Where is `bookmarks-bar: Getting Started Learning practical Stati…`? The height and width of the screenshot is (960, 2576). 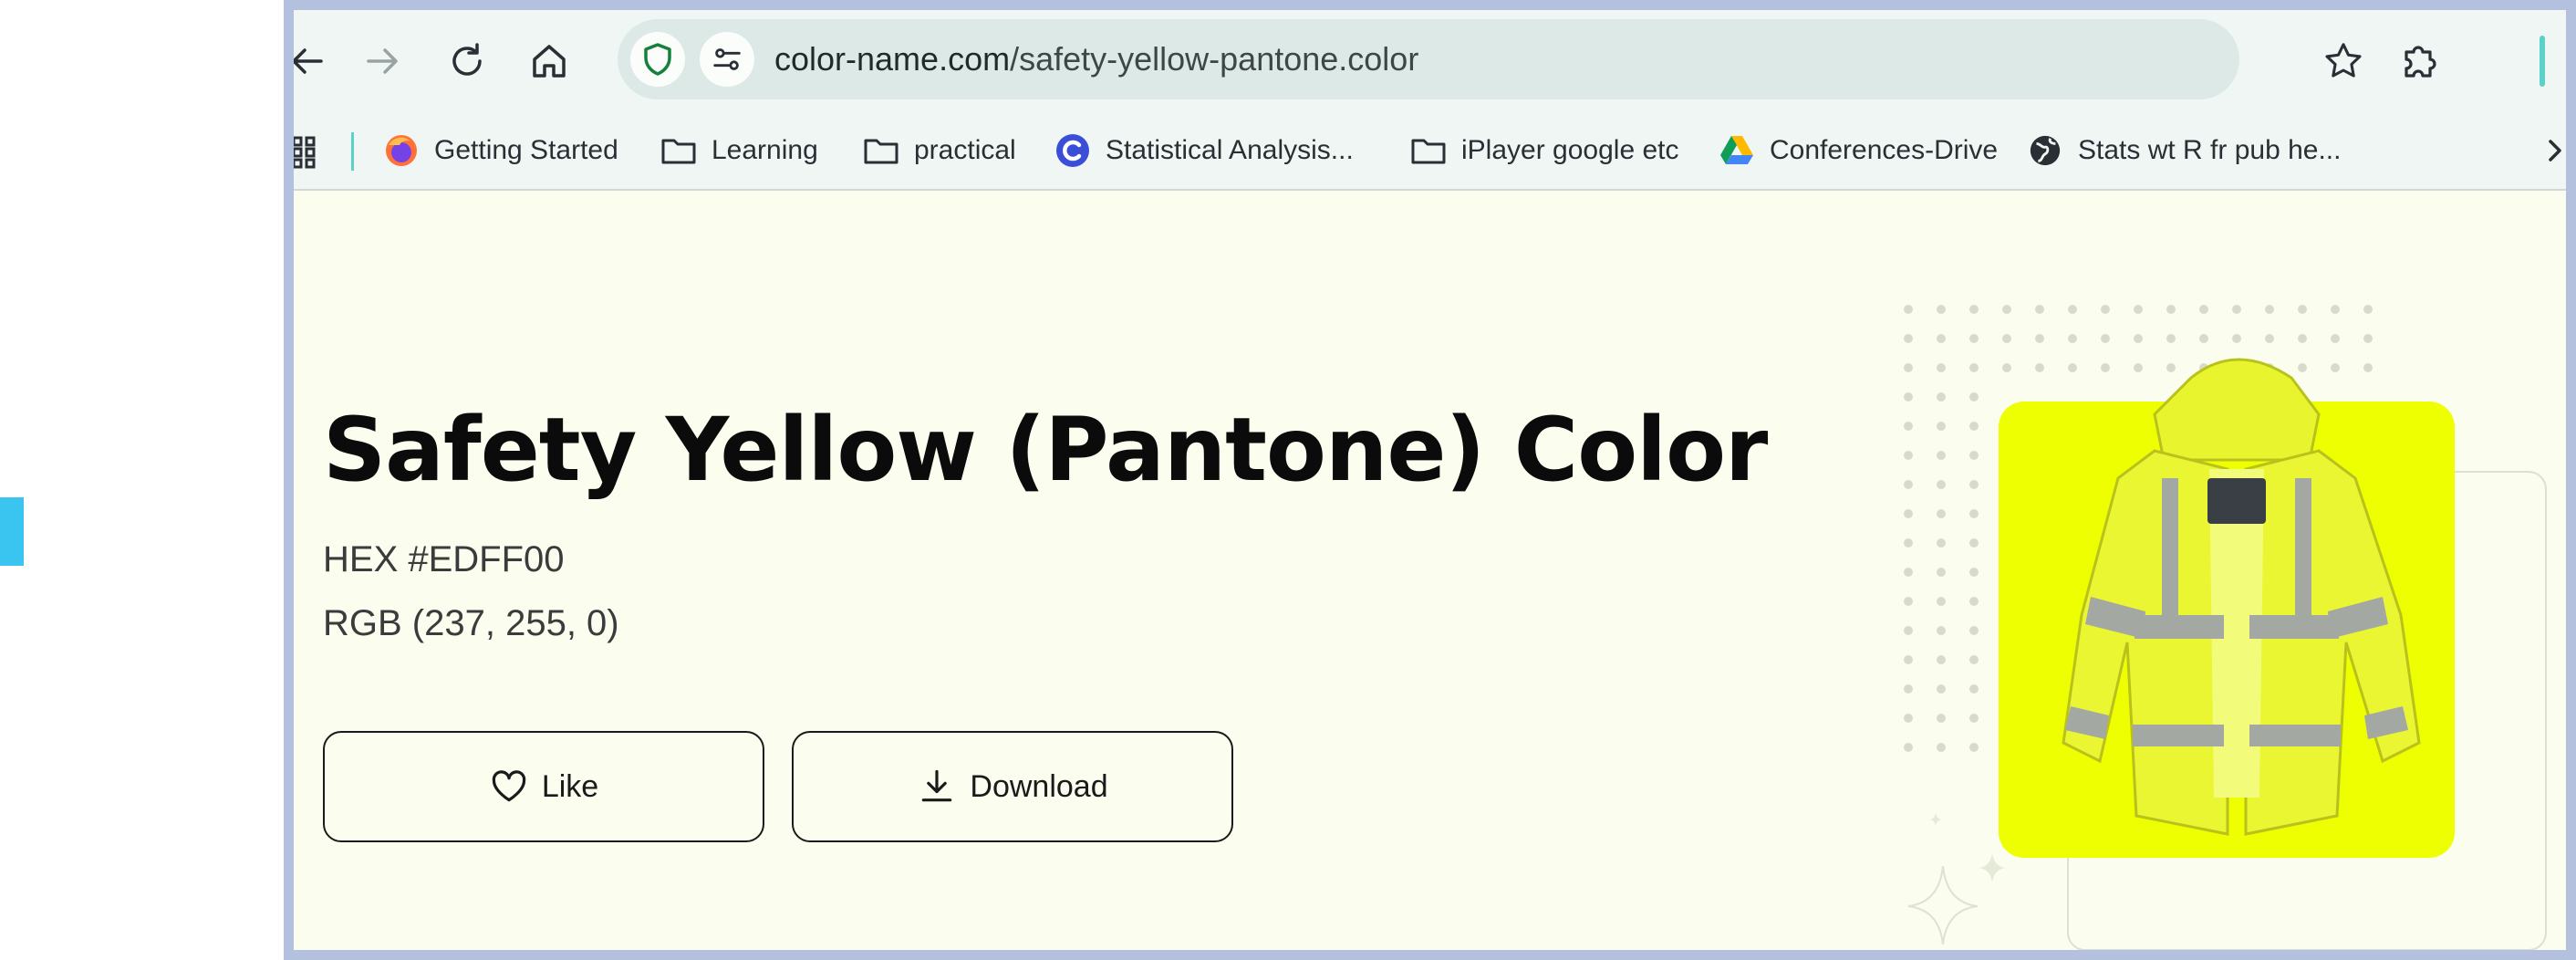 bookmarks-bar: Getting Started Learning practical Stati… is located at coordinates (1430, 152).